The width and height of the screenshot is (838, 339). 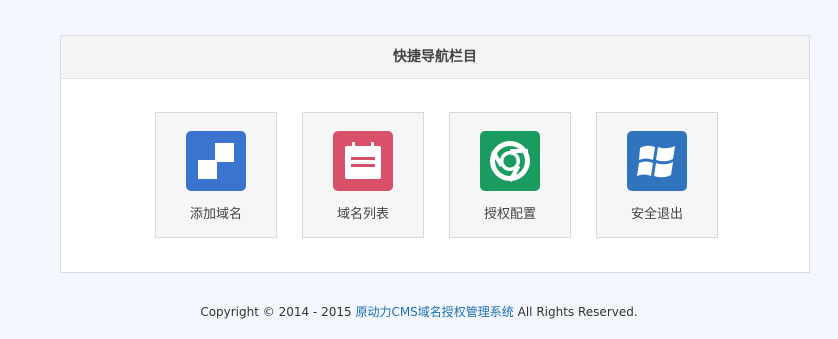 I want to click on logout-label: 安全退出, so click(x=656, y=214).